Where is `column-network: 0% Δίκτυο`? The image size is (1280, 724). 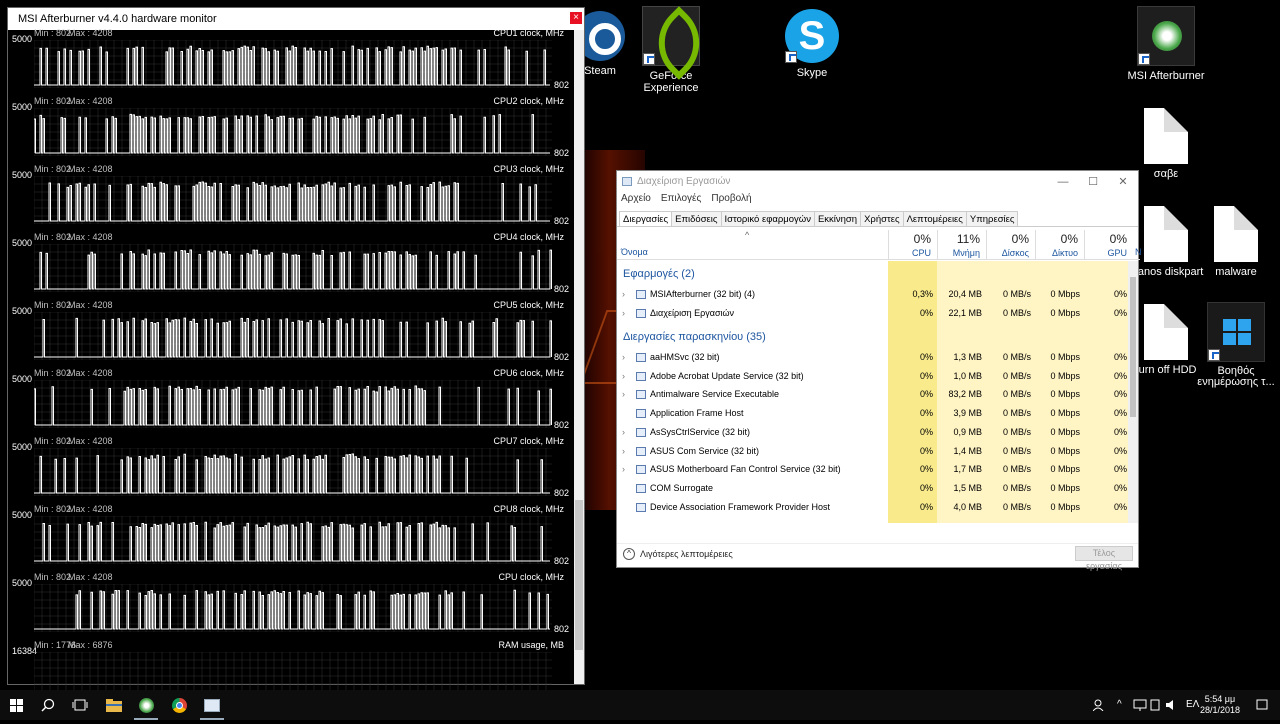 column-network: 0% Δίκτυο is located at coordinates (1059, 245).